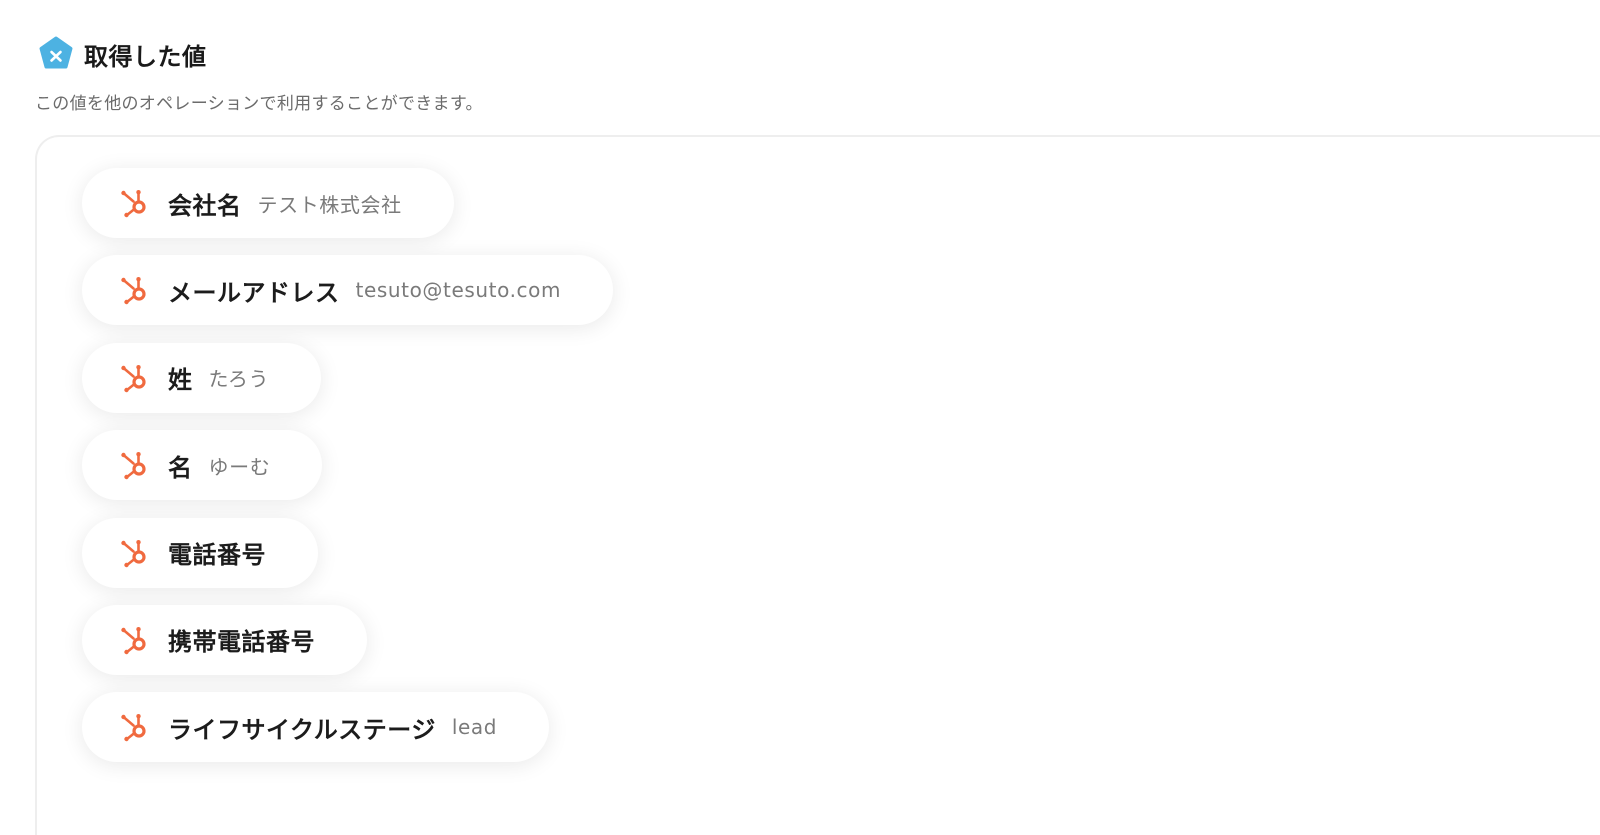 The image size is (1600, 835). What do you see at coordinates (217, 555) in the screenshot?
I see `field-label: 電話番号` at bounding box center [217, 555].